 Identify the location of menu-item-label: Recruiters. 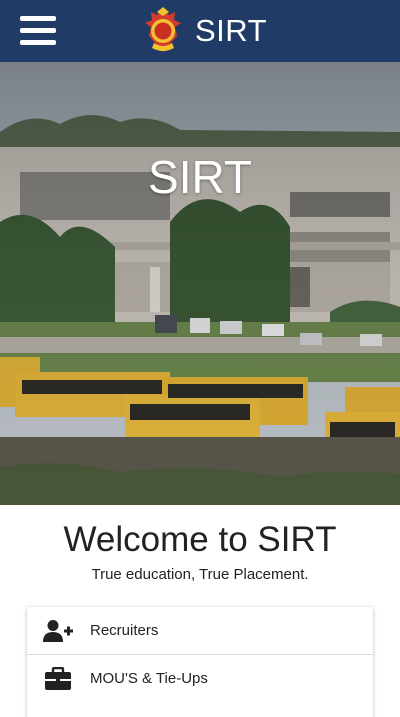
(124, 630).